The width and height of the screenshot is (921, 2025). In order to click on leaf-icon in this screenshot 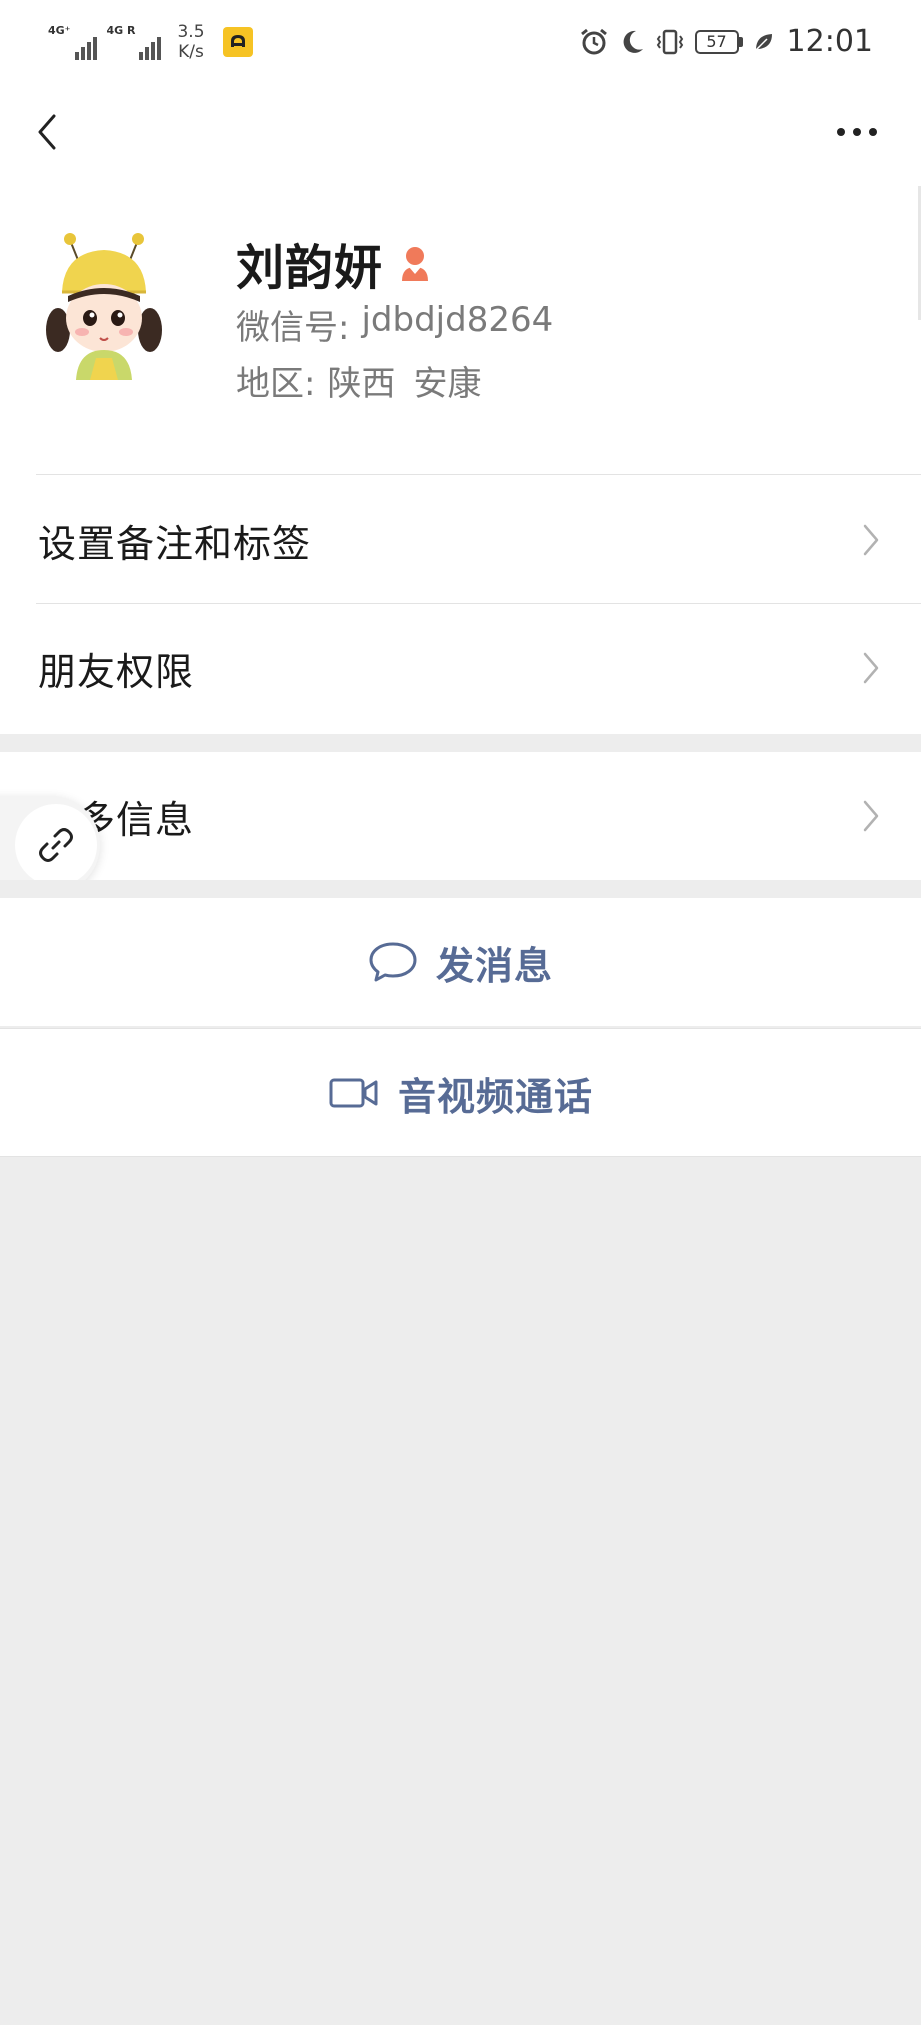, I will do `click(763, 42)`.